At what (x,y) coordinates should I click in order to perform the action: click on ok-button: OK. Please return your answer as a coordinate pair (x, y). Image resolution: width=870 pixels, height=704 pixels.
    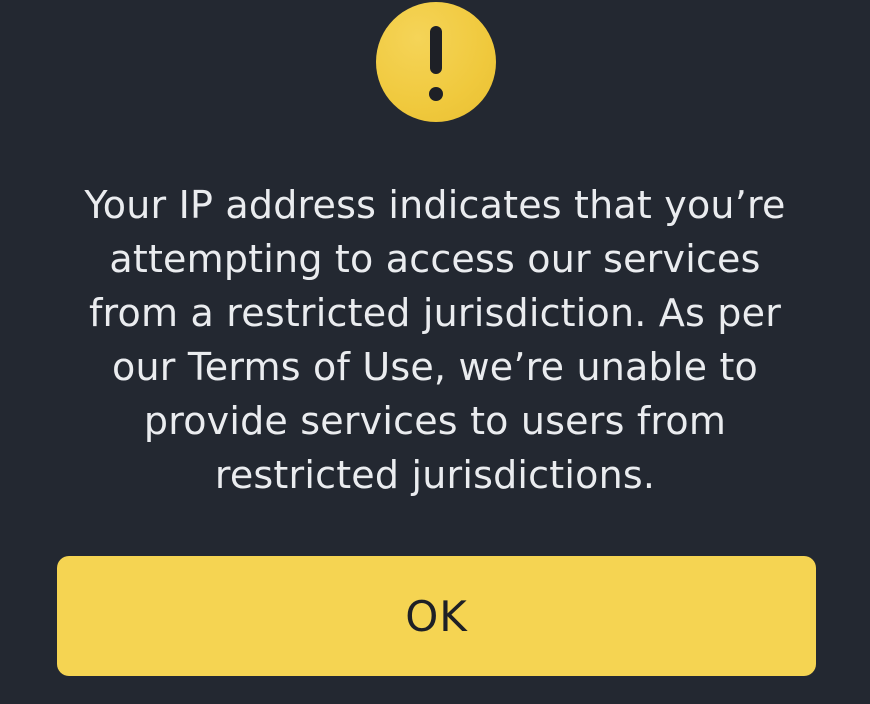
    Looking at the image, I should click on (436, 616).